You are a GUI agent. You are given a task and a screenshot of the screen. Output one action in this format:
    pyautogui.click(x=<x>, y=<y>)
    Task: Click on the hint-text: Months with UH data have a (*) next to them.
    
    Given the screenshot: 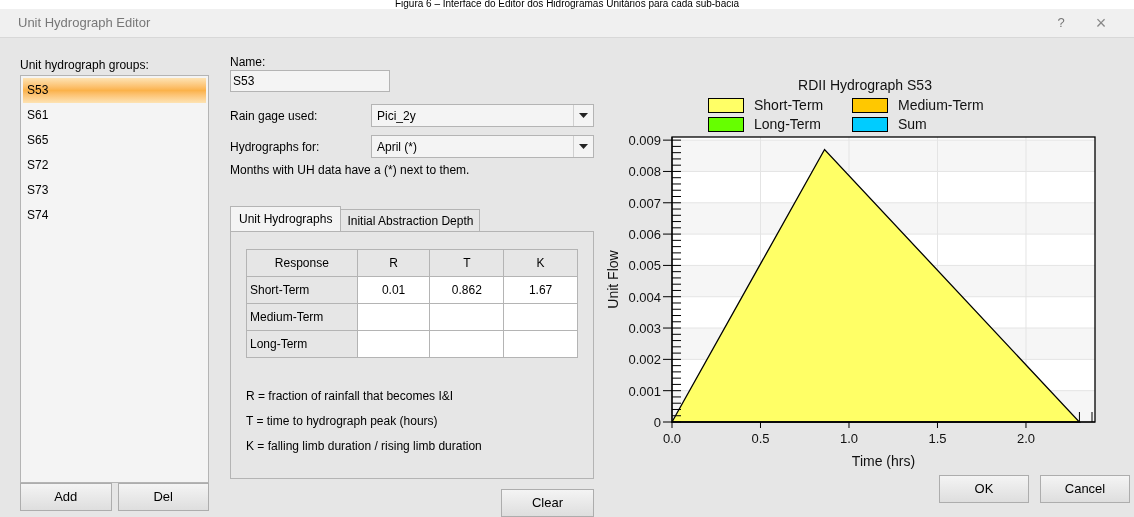 What is the action you would take?
    pyautogui.click(x=350, y=170)
    